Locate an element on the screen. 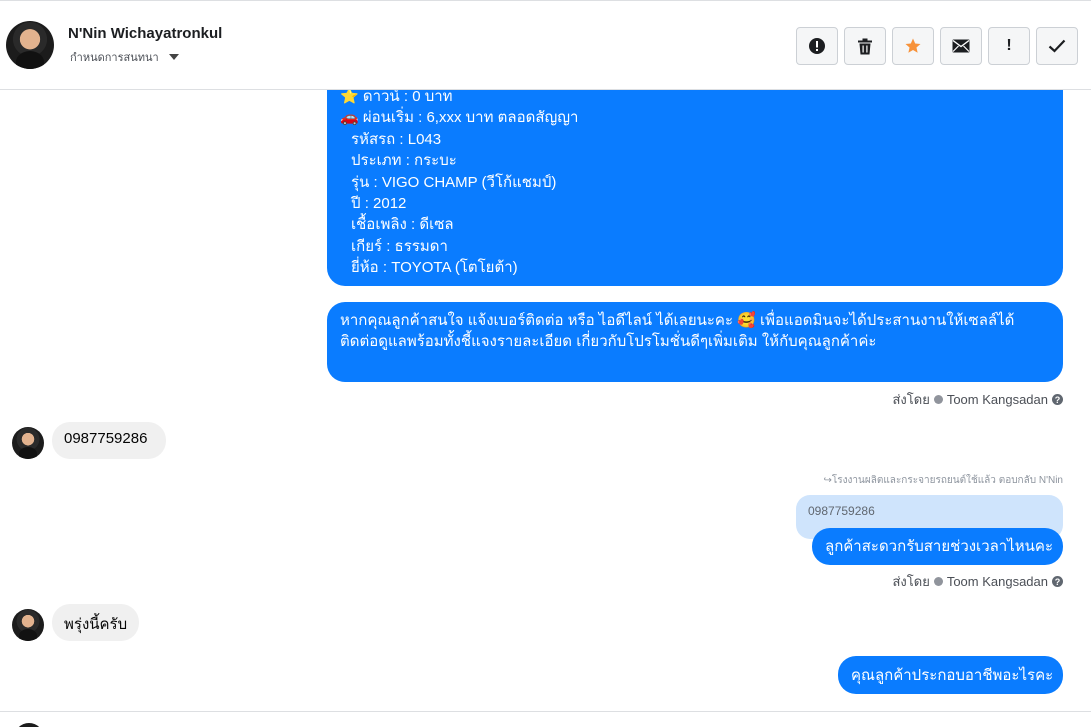 The width and height of the screenshot is (1091, 727). incoming-message-phone: 0987759286 is located at coordinates (109, 440).